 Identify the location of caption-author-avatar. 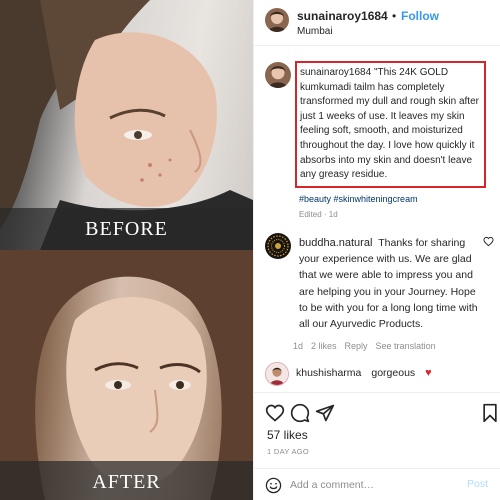
(278, 75).